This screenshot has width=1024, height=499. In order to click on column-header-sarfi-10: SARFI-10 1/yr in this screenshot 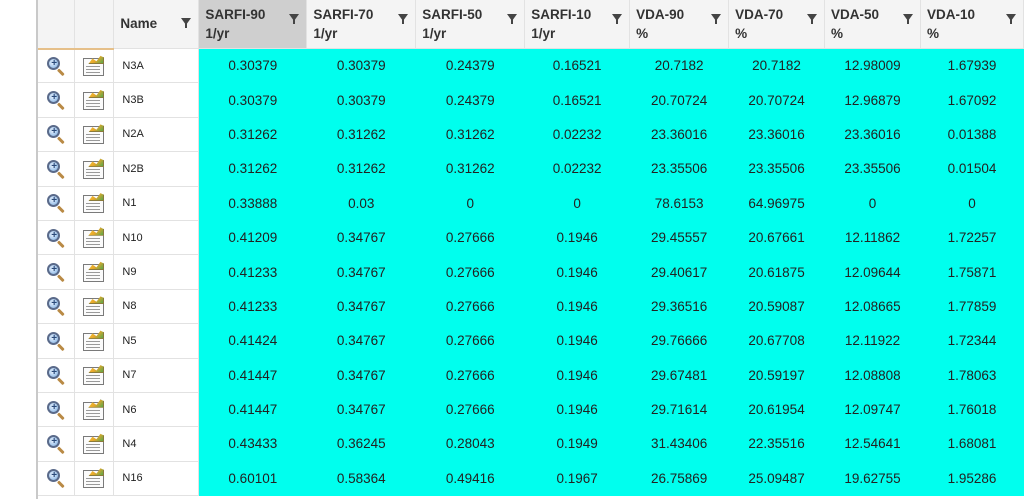, I will do `click(577, 24)`.